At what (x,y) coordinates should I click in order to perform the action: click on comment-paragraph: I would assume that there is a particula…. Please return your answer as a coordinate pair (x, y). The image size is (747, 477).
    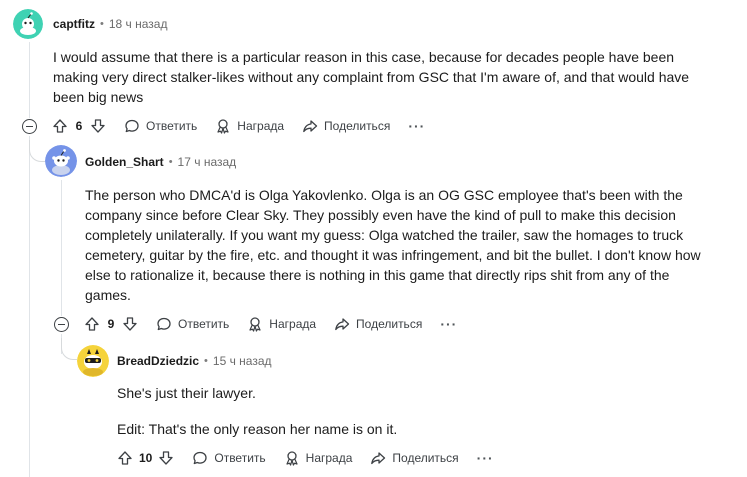
    Looking at the image, I should click on (371, 77).